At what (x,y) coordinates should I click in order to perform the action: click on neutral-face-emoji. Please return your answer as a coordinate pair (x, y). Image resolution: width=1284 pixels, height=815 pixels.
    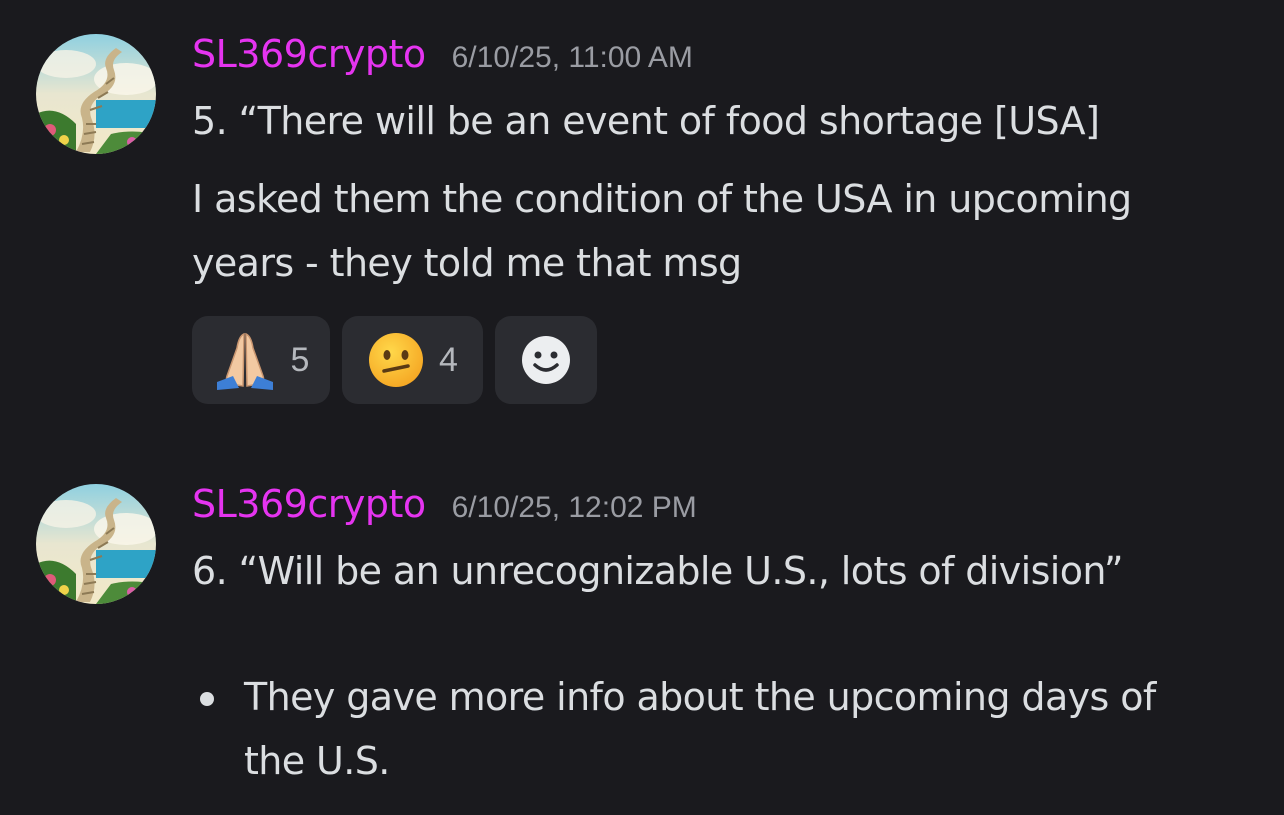
    Looking at the image, I should click on (396, 360).